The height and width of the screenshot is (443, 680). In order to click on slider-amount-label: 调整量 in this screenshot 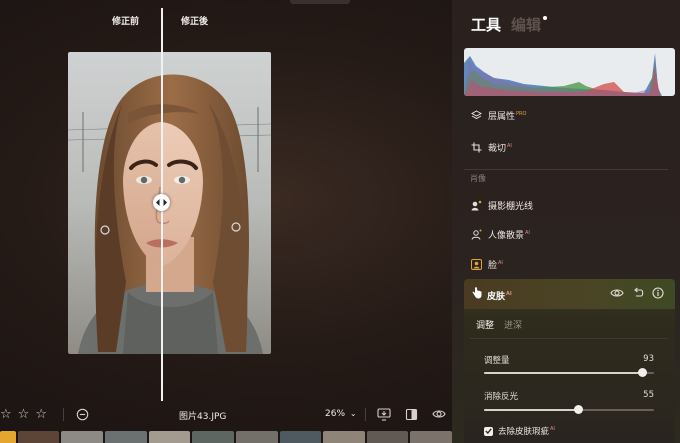, I will do `click(497, 361)`.